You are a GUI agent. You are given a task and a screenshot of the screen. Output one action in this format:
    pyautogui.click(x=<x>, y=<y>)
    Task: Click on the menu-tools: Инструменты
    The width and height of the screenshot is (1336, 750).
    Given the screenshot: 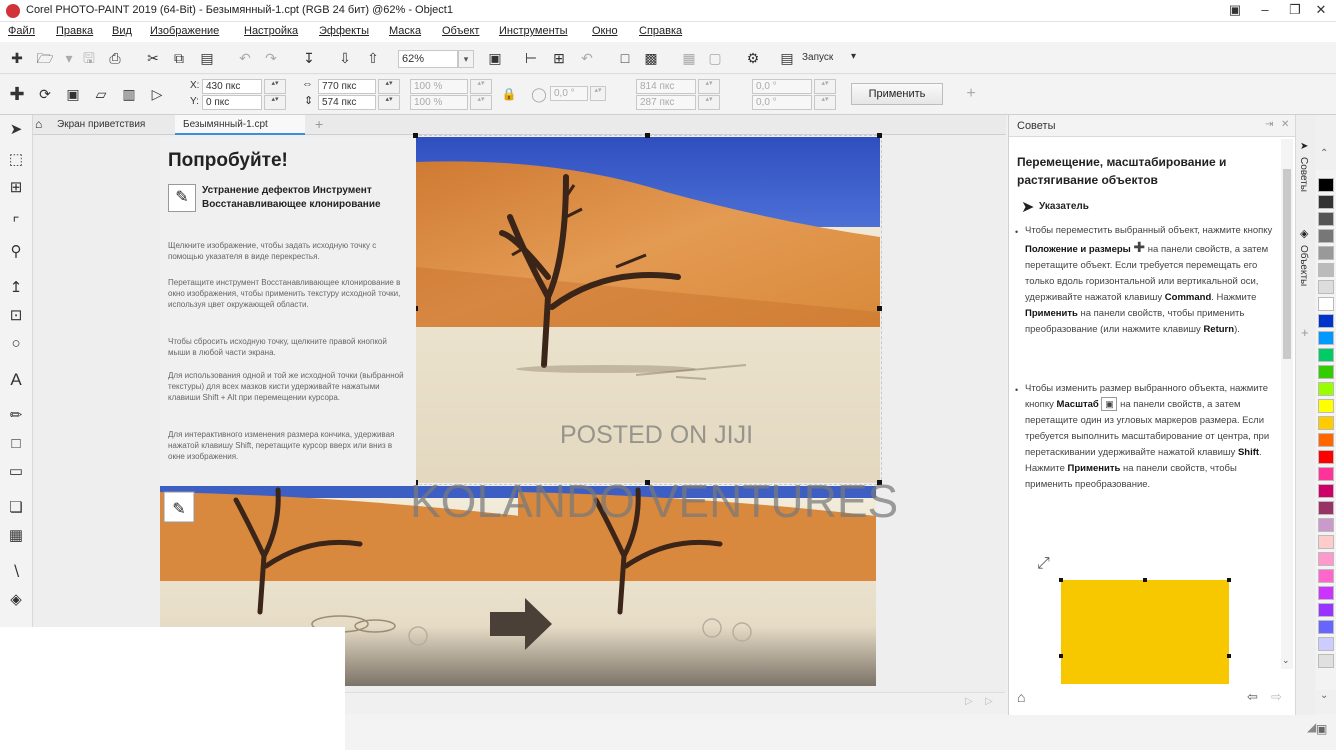 What is the action you would take?
    pyautogui.click(x=533, y=31)
    